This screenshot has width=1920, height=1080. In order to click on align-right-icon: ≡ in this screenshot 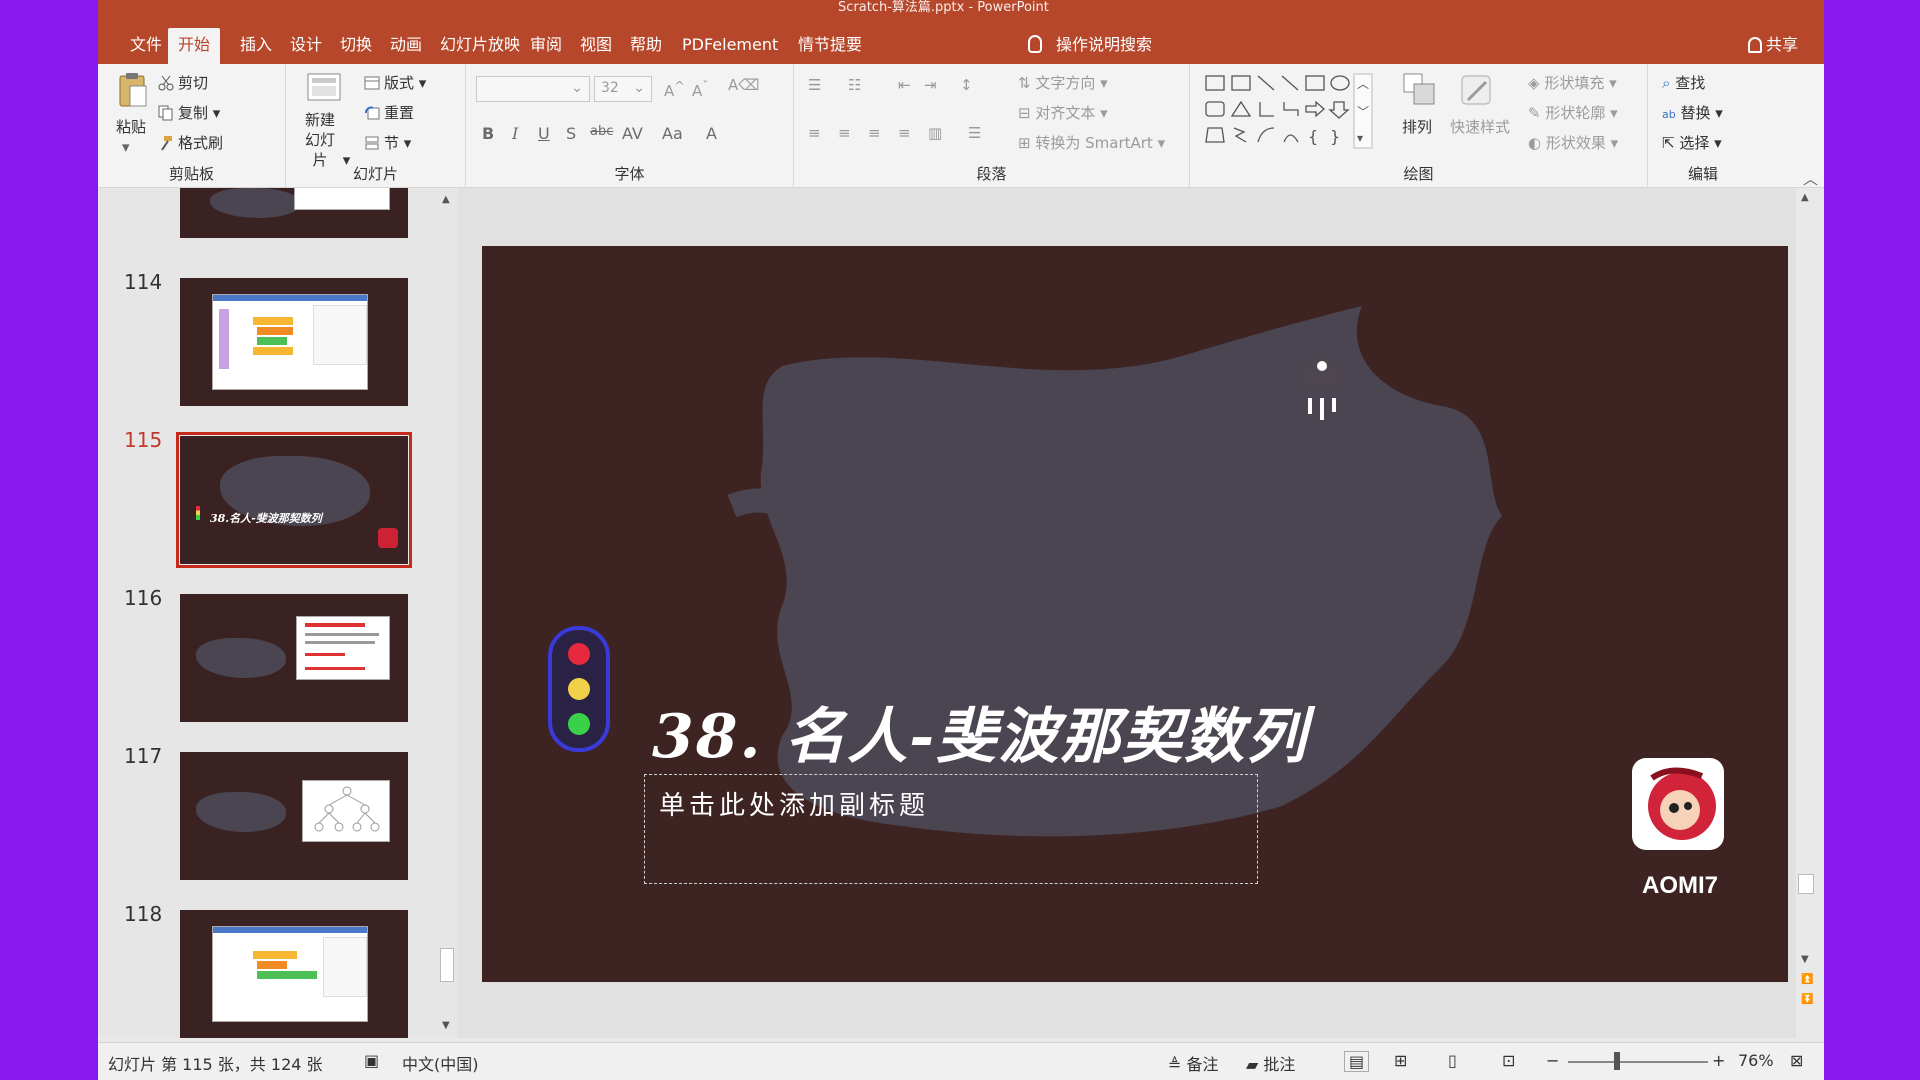, I will do `click(874, 133)`.